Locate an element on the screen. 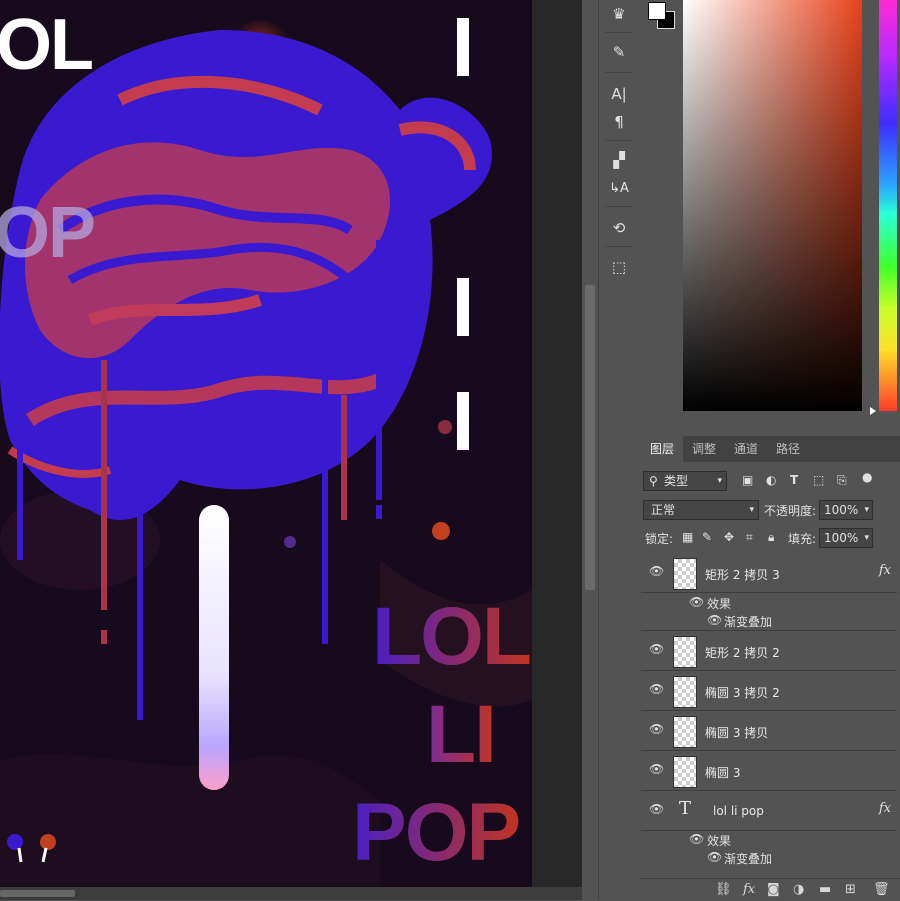 This screenshot has height=901, width=900. tab-paths: 路径 is located at coordinates (788, 449).